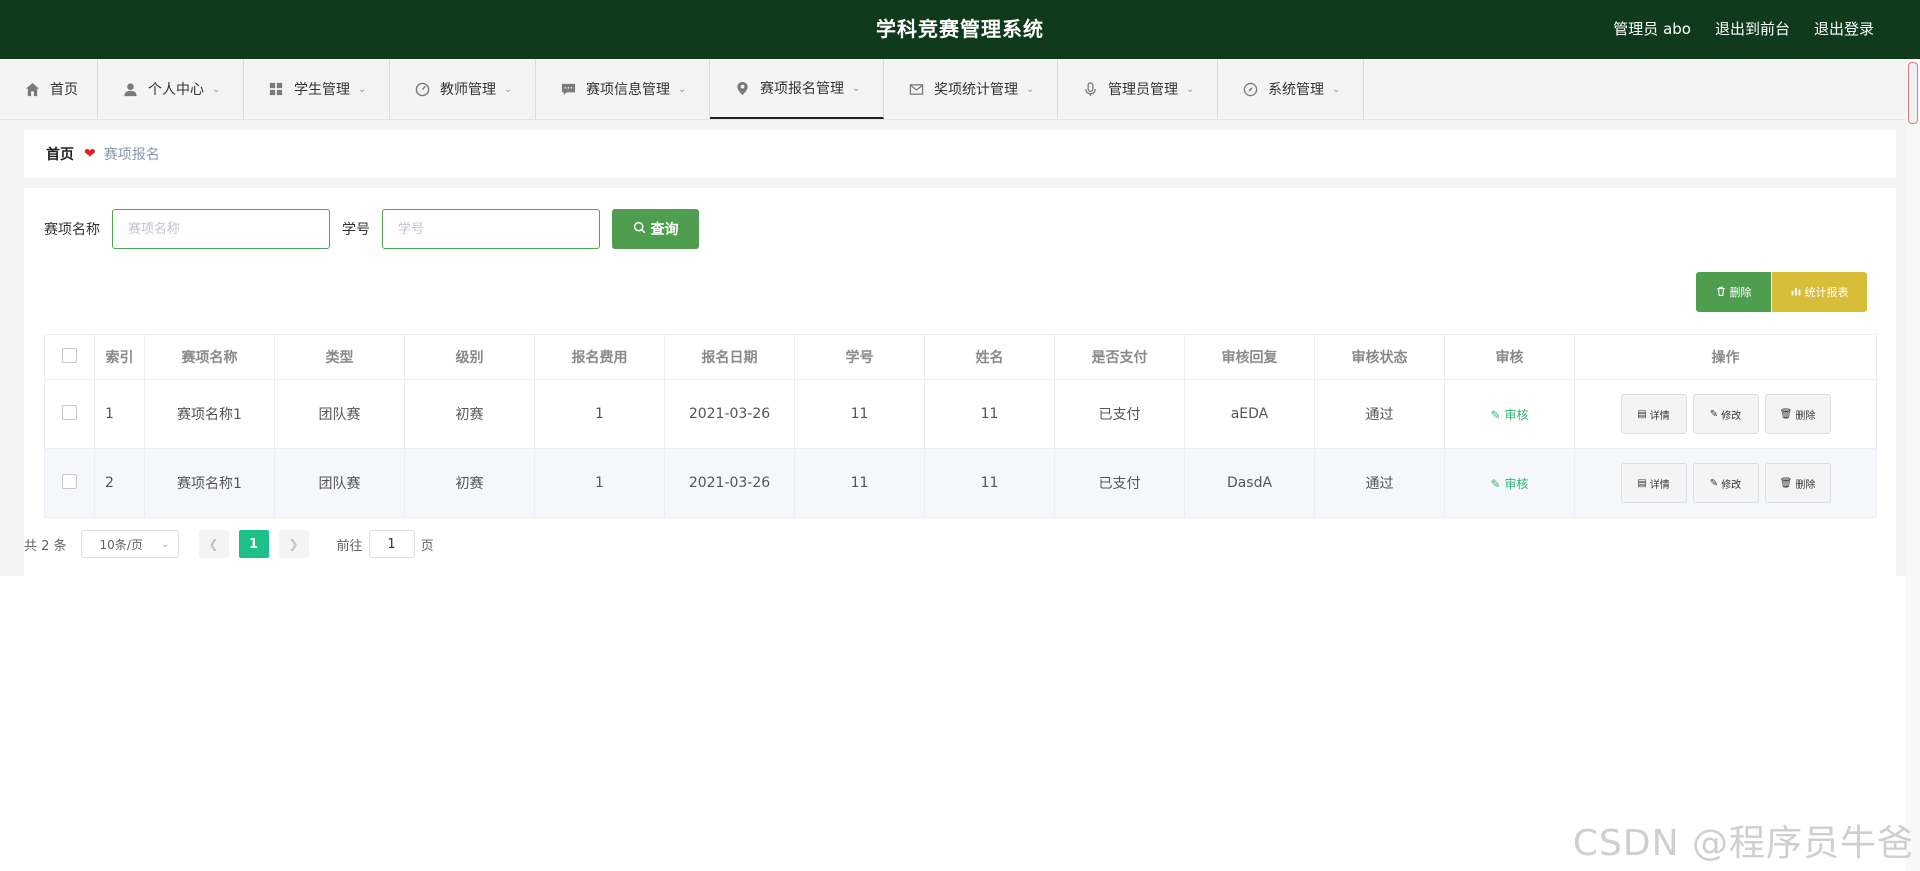 This screenshot has height=871, width=1920. What do you see at coordinates (131, 155) in the screenshot?
I see `breadcrumb-current: 赛项报名` at bounding box center [131, 155].